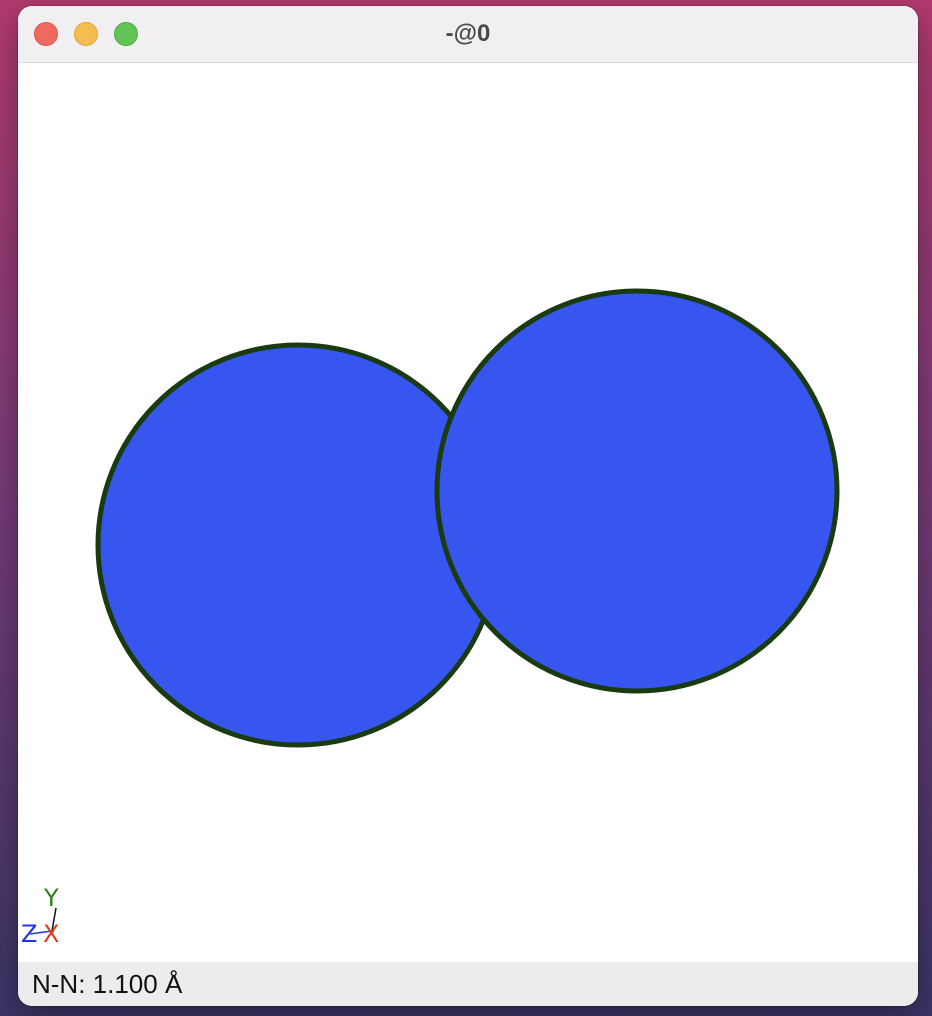 This screenshot has width=932, height=1016. What do you see at coordinates (468, 984) in the screenshot?
I see `status-bar: N-N: 1.100 Å` at bounding box center [468, 984].